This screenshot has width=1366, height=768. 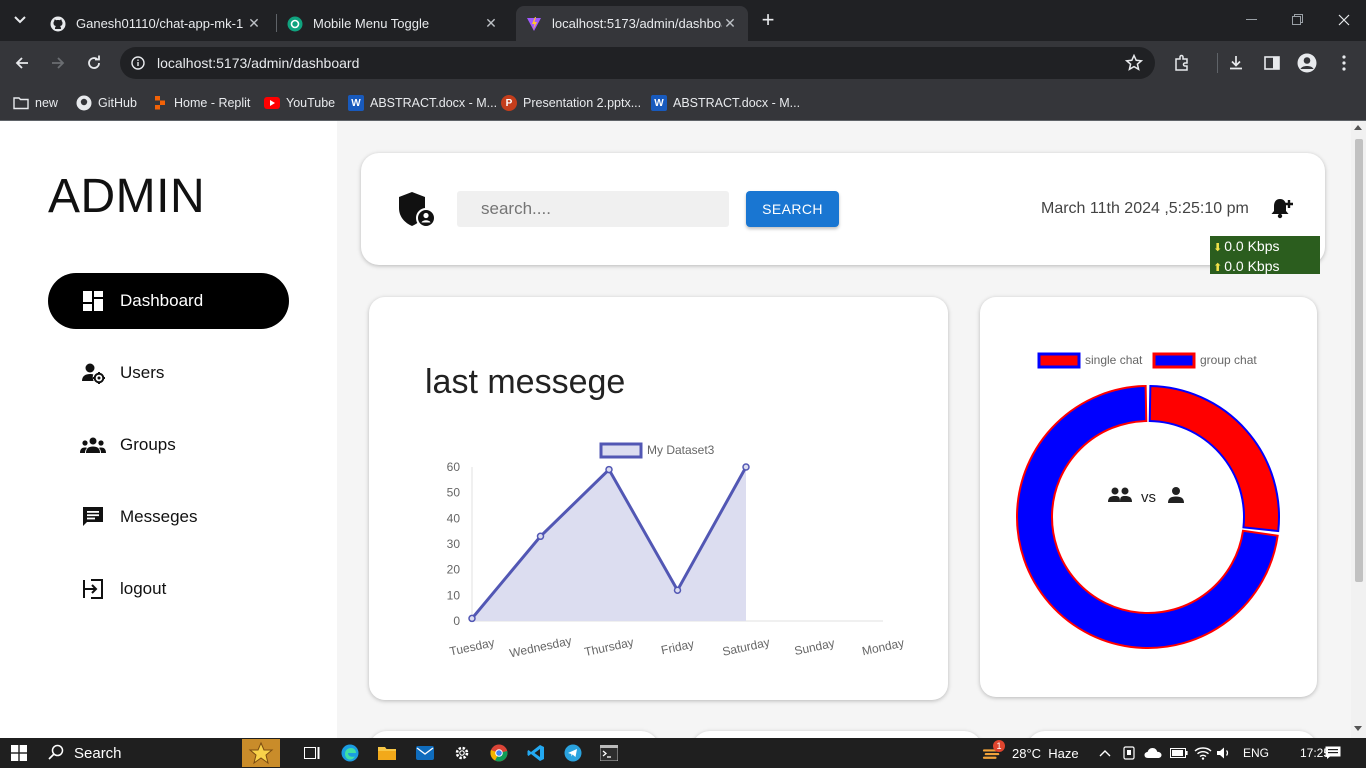 What do you see at coordinates (683, 753) in the screenshot?
I see `windows-taskbar: Search 1 28°C Haze ENG 17:25` at bounding box center [683, 753].